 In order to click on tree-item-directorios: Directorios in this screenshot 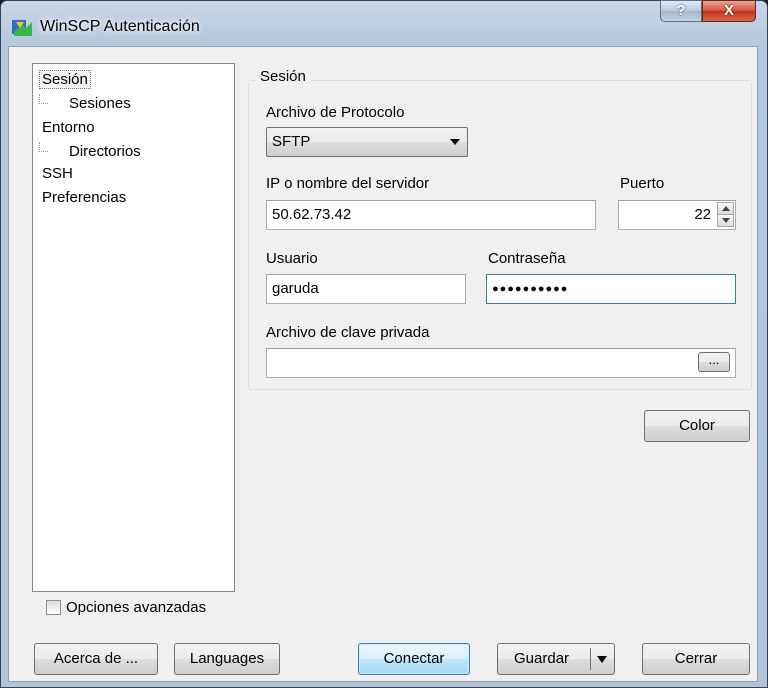, I will do `click(105, 151)`.